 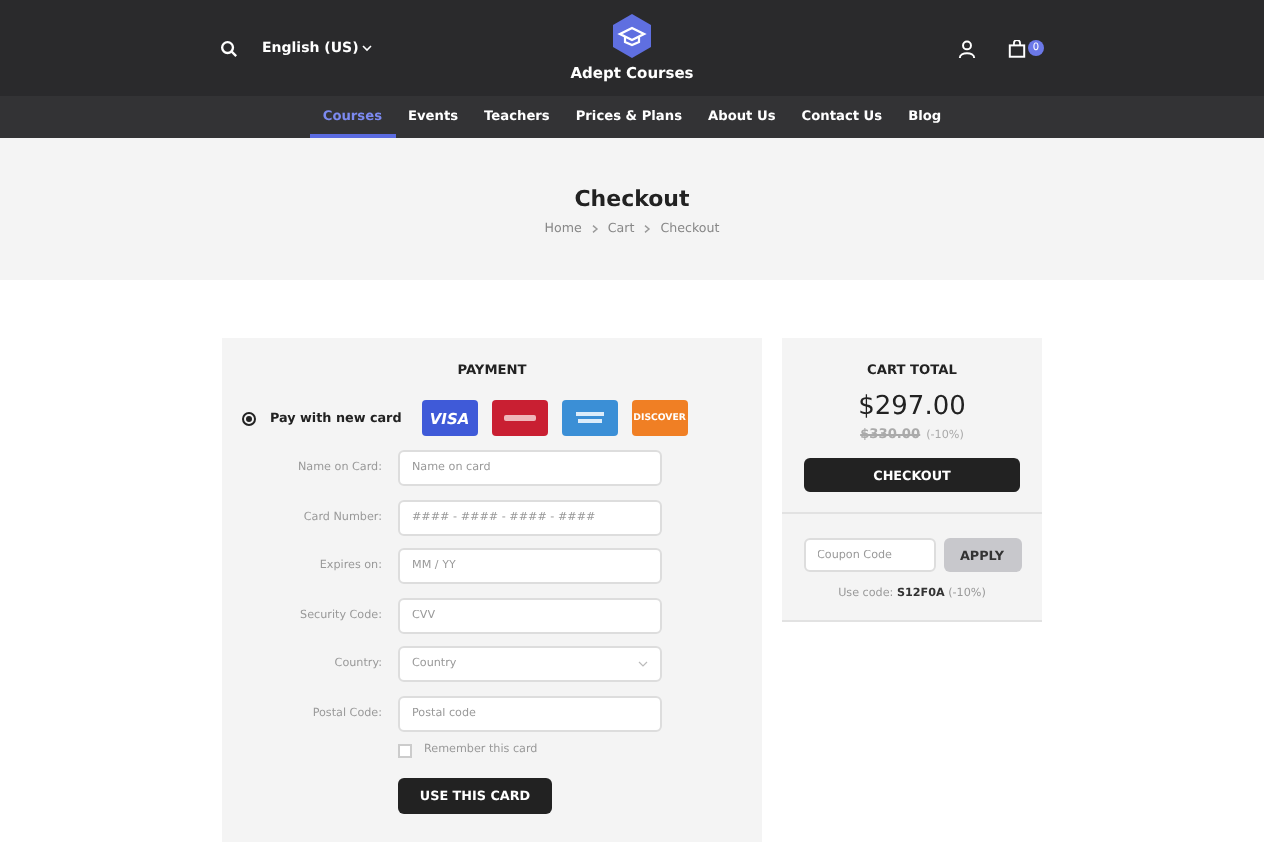 I want to click on logo-icon, so click(x=631, y=36).